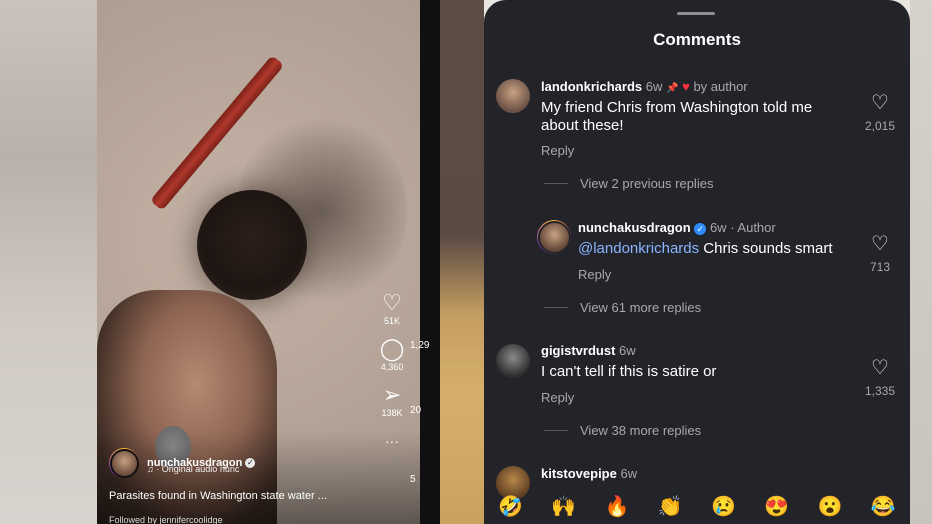 The width and height of the screenshot is (932, 524). Describe the element at coordinates (697, 506) in the screenshot. I see `emoji-reaction-bar: 🤣 🙌 🔥 👏 😢 😍 😮 😂` at that location.